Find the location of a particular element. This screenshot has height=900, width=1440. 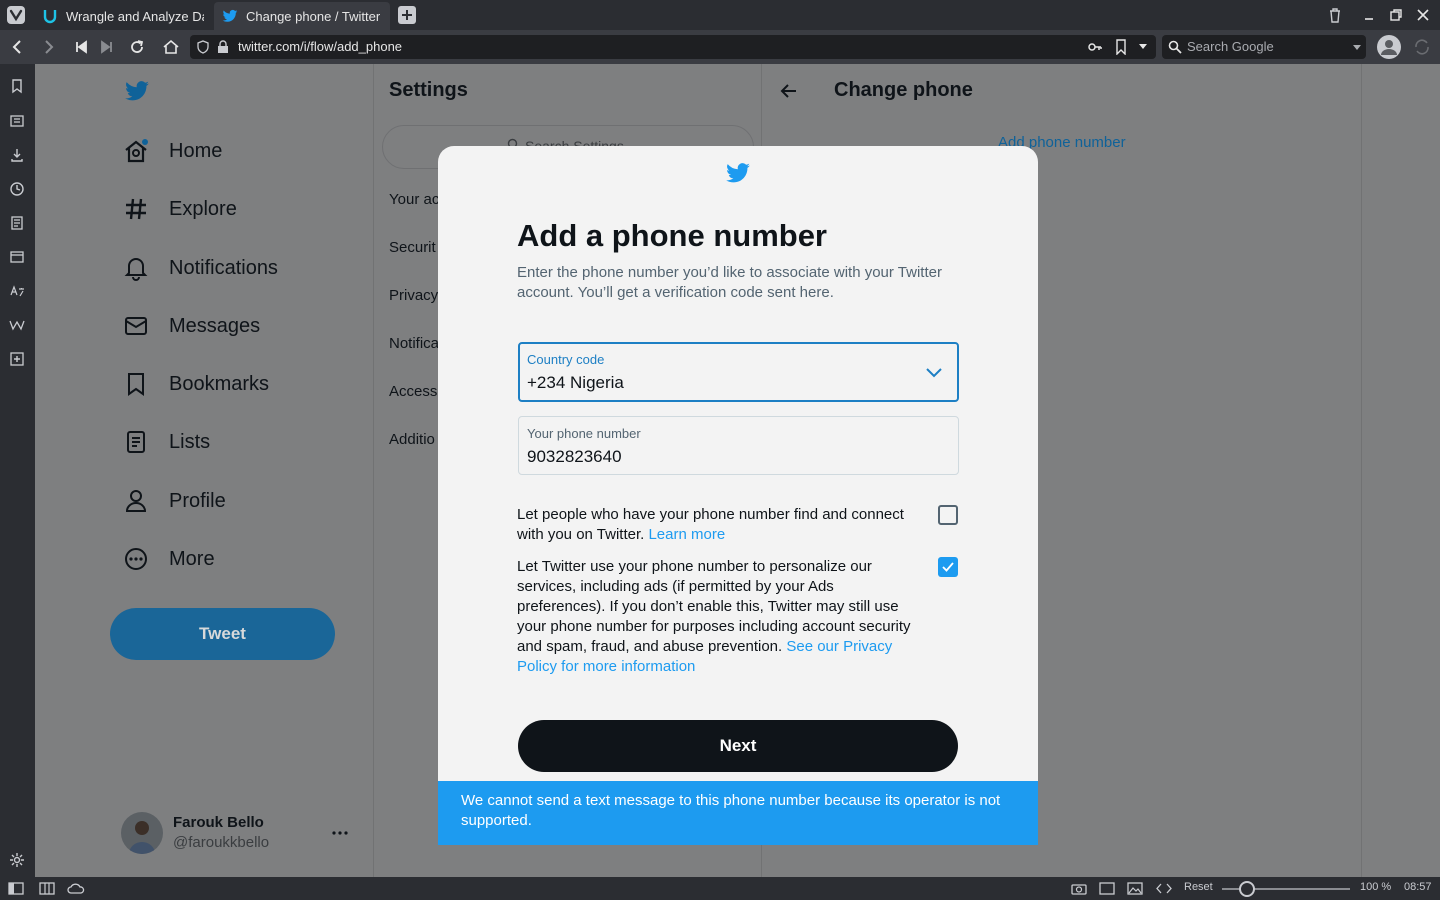

shield-icon is located at coordinates (203, 47).